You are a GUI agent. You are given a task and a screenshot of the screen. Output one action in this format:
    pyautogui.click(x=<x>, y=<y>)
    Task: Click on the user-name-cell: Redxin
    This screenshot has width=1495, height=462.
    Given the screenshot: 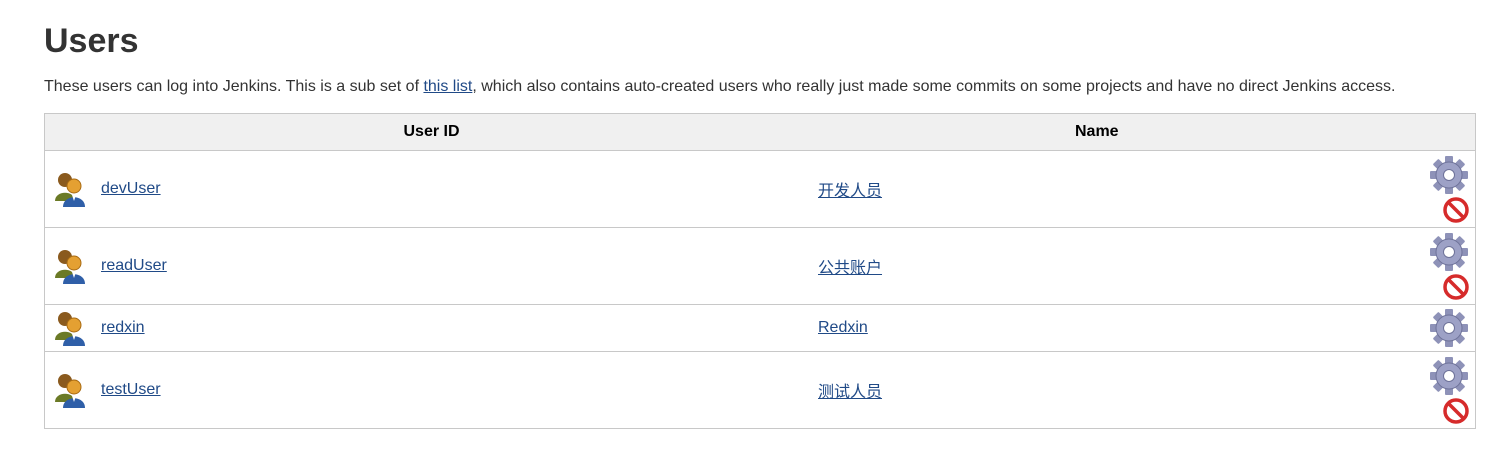 What is the action you would take?
    pyautogui.click(x=1113, y=328)
    